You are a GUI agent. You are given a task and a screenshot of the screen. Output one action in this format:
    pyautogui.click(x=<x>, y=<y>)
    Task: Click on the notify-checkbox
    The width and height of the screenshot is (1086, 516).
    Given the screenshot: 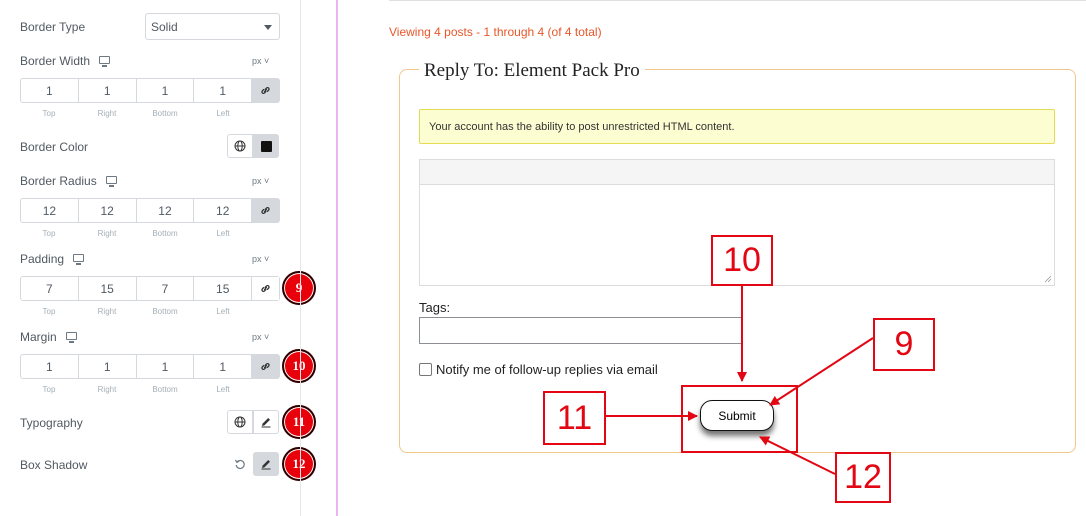 What is the action you would take?
    pyautogui.click(x=425, y=369)
    